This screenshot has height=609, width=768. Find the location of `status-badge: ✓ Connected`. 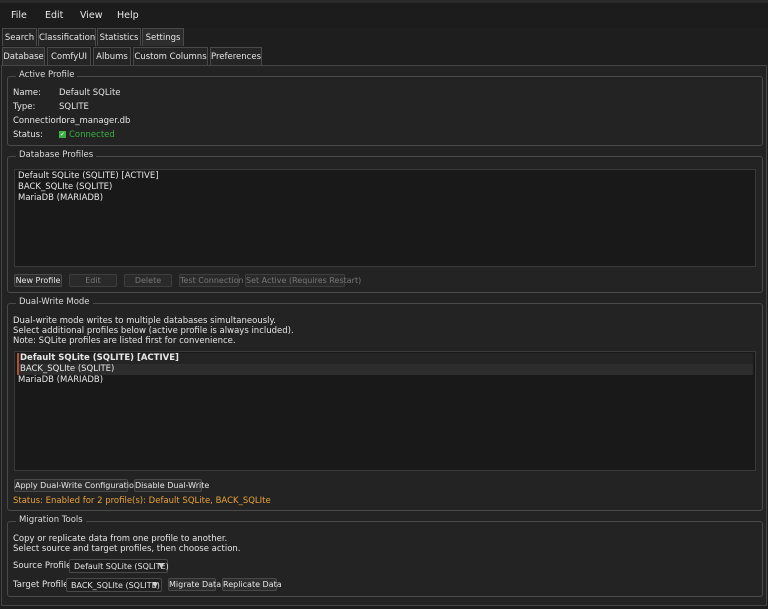

status-badge: ✓ Connected is located at coordinates (87, 135).